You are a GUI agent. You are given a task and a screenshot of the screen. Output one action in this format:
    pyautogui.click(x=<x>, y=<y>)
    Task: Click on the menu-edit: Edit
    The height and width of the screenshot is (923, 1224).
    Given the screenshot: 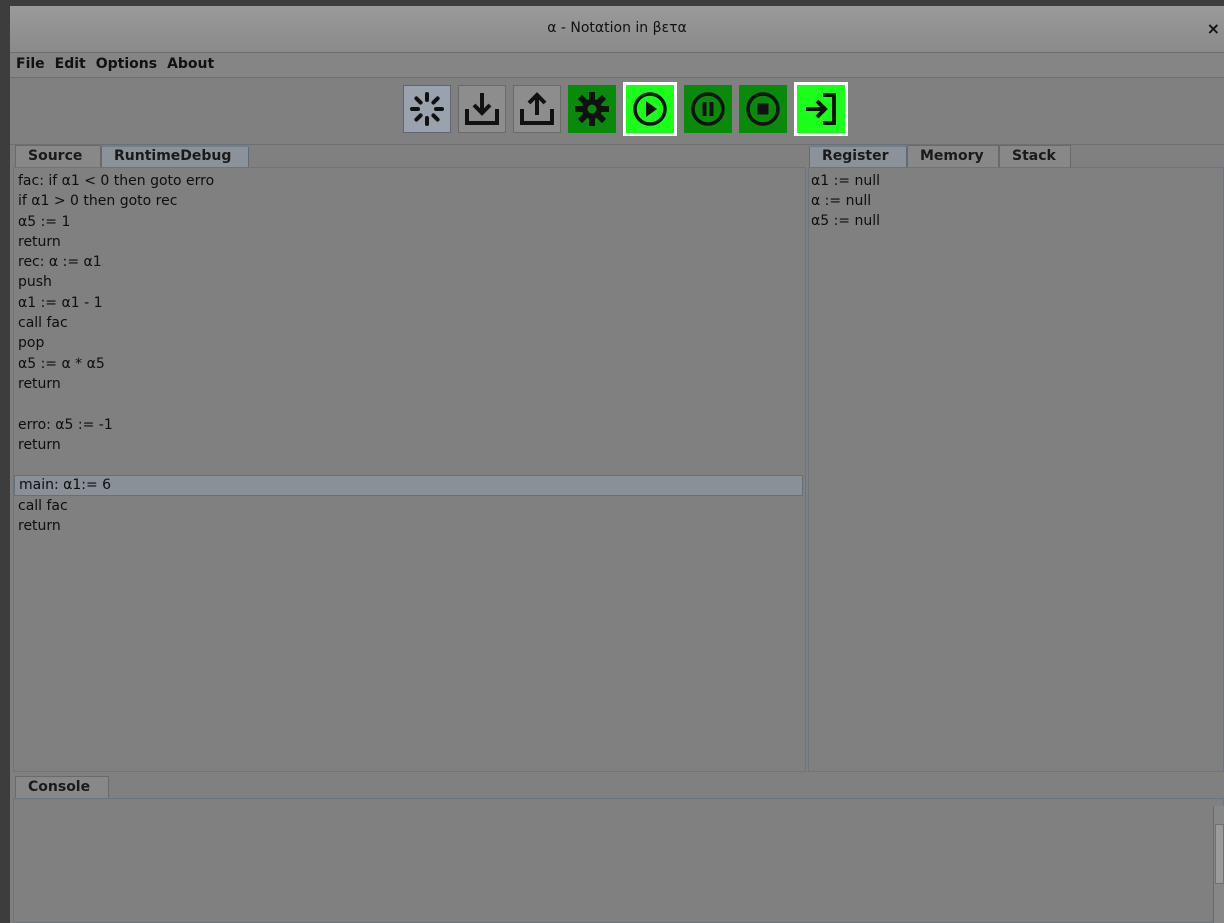 What is the action you would take?
    pyautogui.click(x=70, y=64)
    